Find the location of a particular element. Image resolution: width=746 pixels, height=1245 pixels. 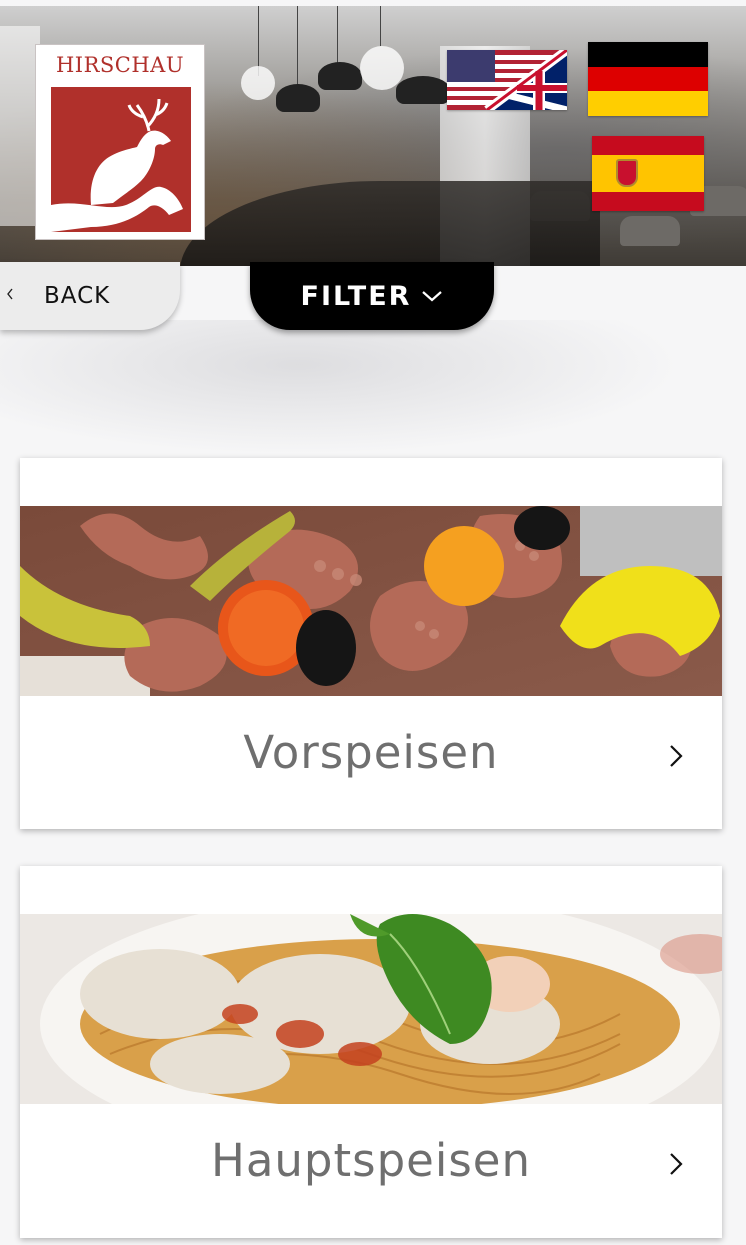

bar-counter is located at coordinates (390, 223).